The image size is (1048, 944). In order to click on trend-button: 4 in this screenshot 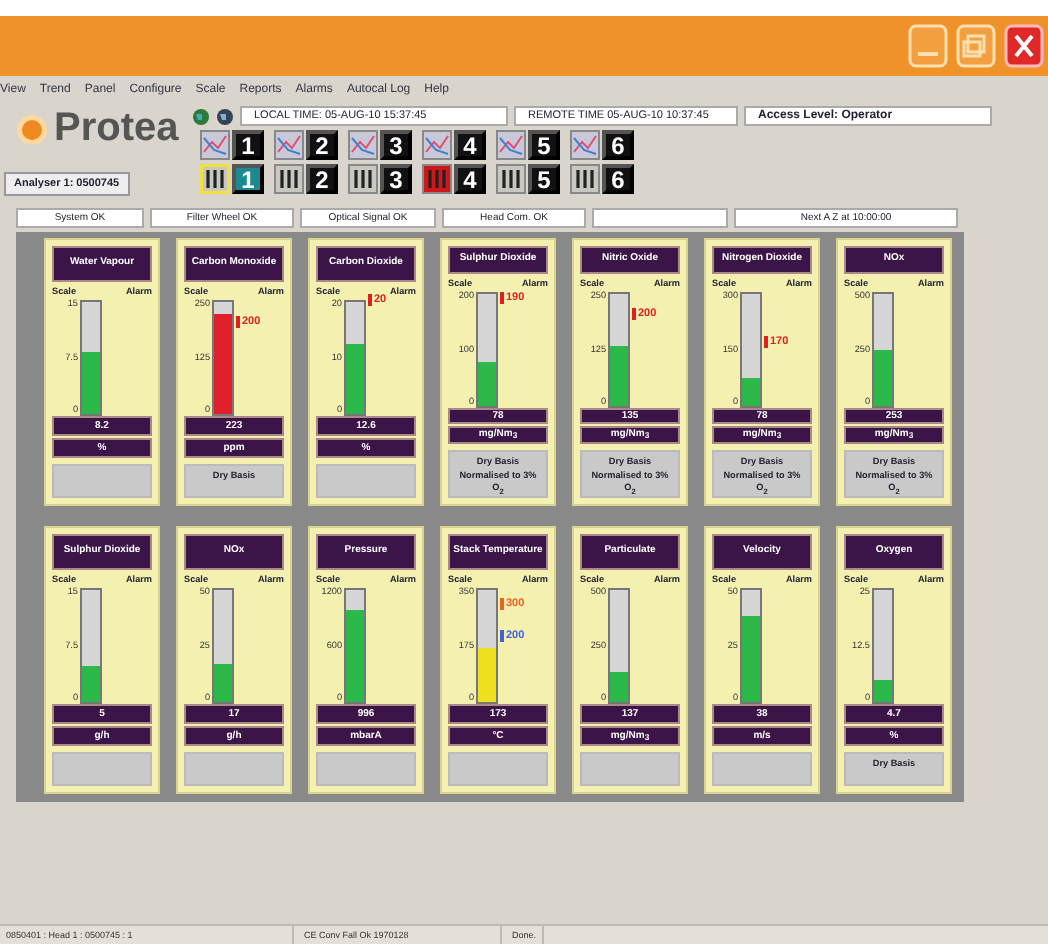, I will do `click(470, 145)`.